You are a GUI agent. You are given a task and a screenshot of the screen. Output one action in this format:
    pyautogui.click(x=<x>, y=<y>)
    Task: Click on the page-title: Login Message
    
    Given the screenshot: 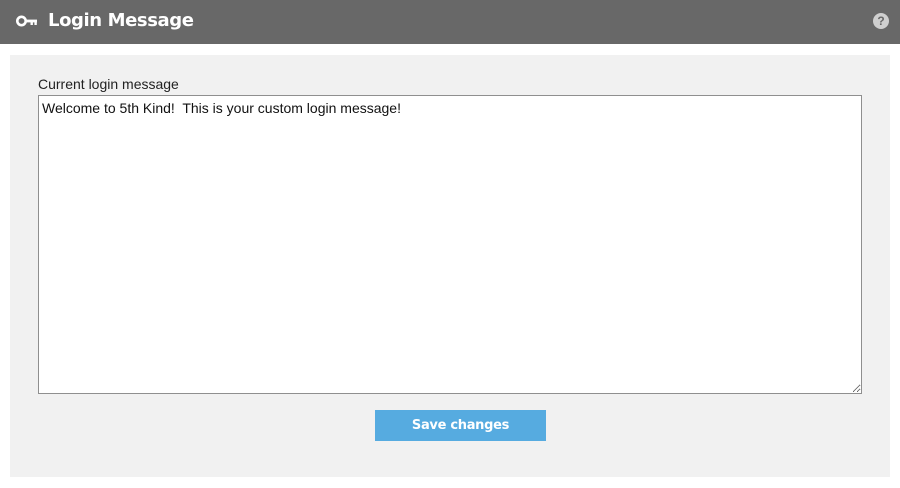 What is the action you would take?
    pyautogui.click(x=121, y=20)
    